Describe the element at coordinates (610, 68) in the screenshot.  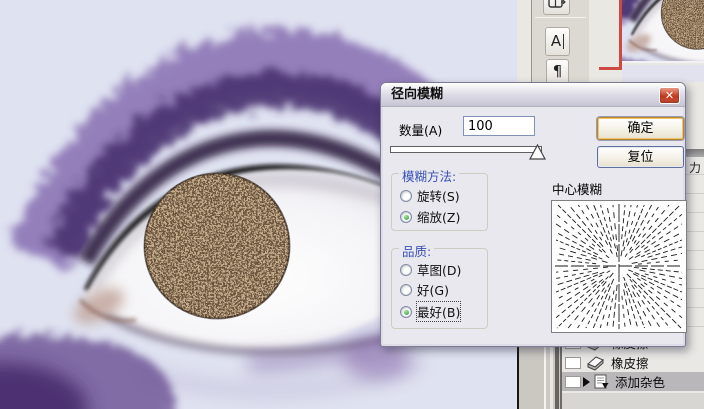
I see `proxy-view-border-horizontal` at that location.